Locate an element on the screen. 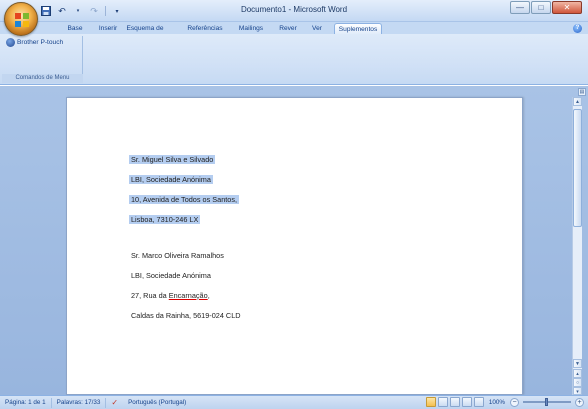 This screenshot has width=588, height=409. scroll-thumb is located at coordinates (577, 168).